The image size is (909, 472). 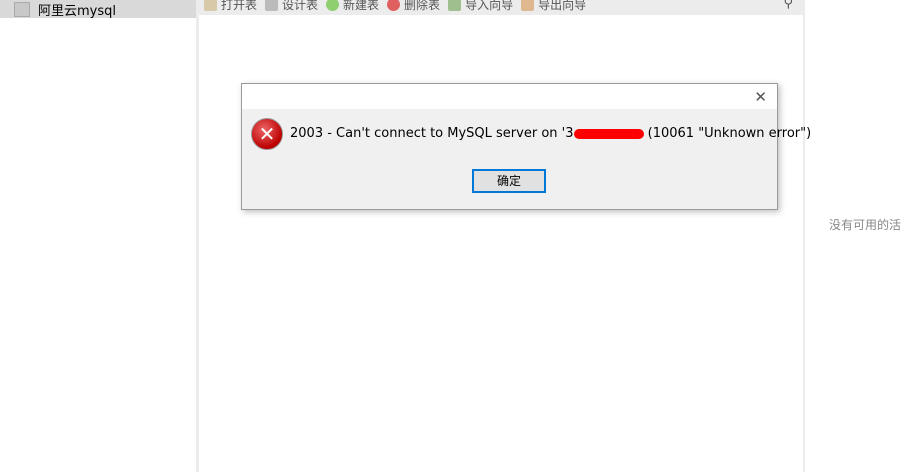 What do you see at coordinates (272, 5) in the screenshot?
I see `design-table-icon` at bounding box center [272, 5].